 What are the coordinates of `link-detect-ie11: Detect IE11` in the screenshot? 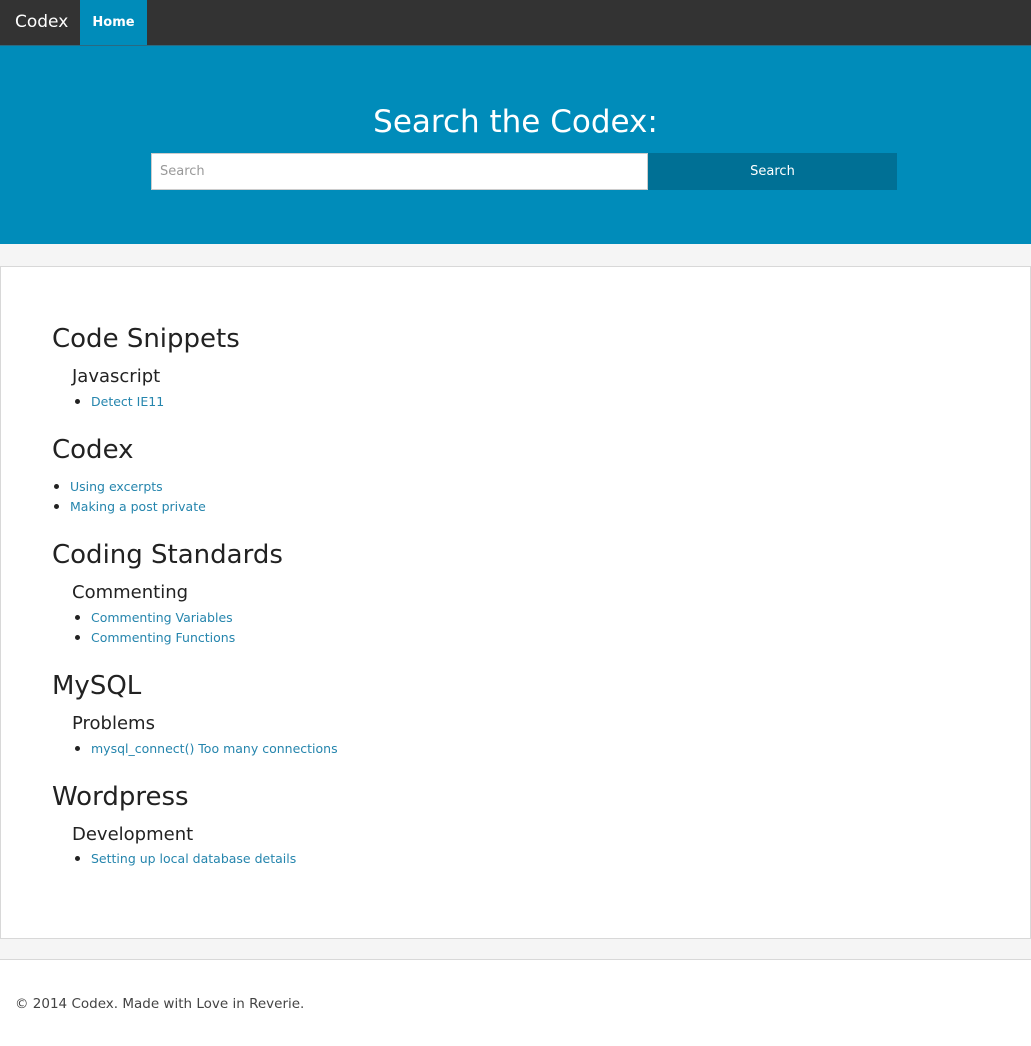 It's located at (127, 401).